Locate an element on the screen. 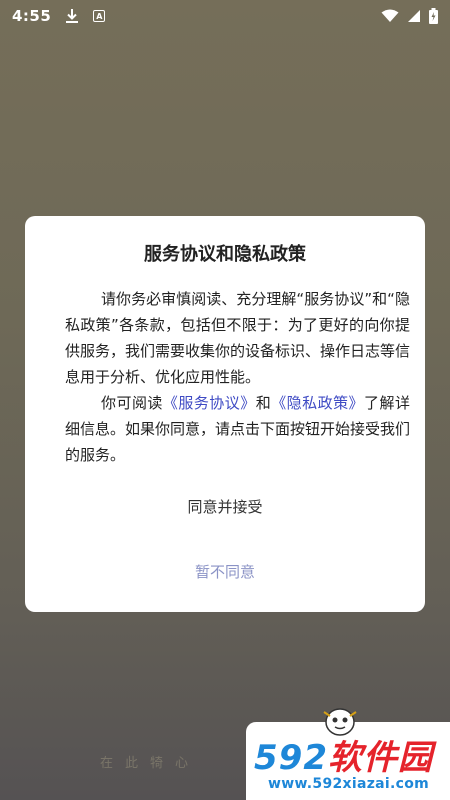 This screenshot has height=800, width=450. paragraph-2-prefix: 你可阅读 is located at coordinates (132, 403).